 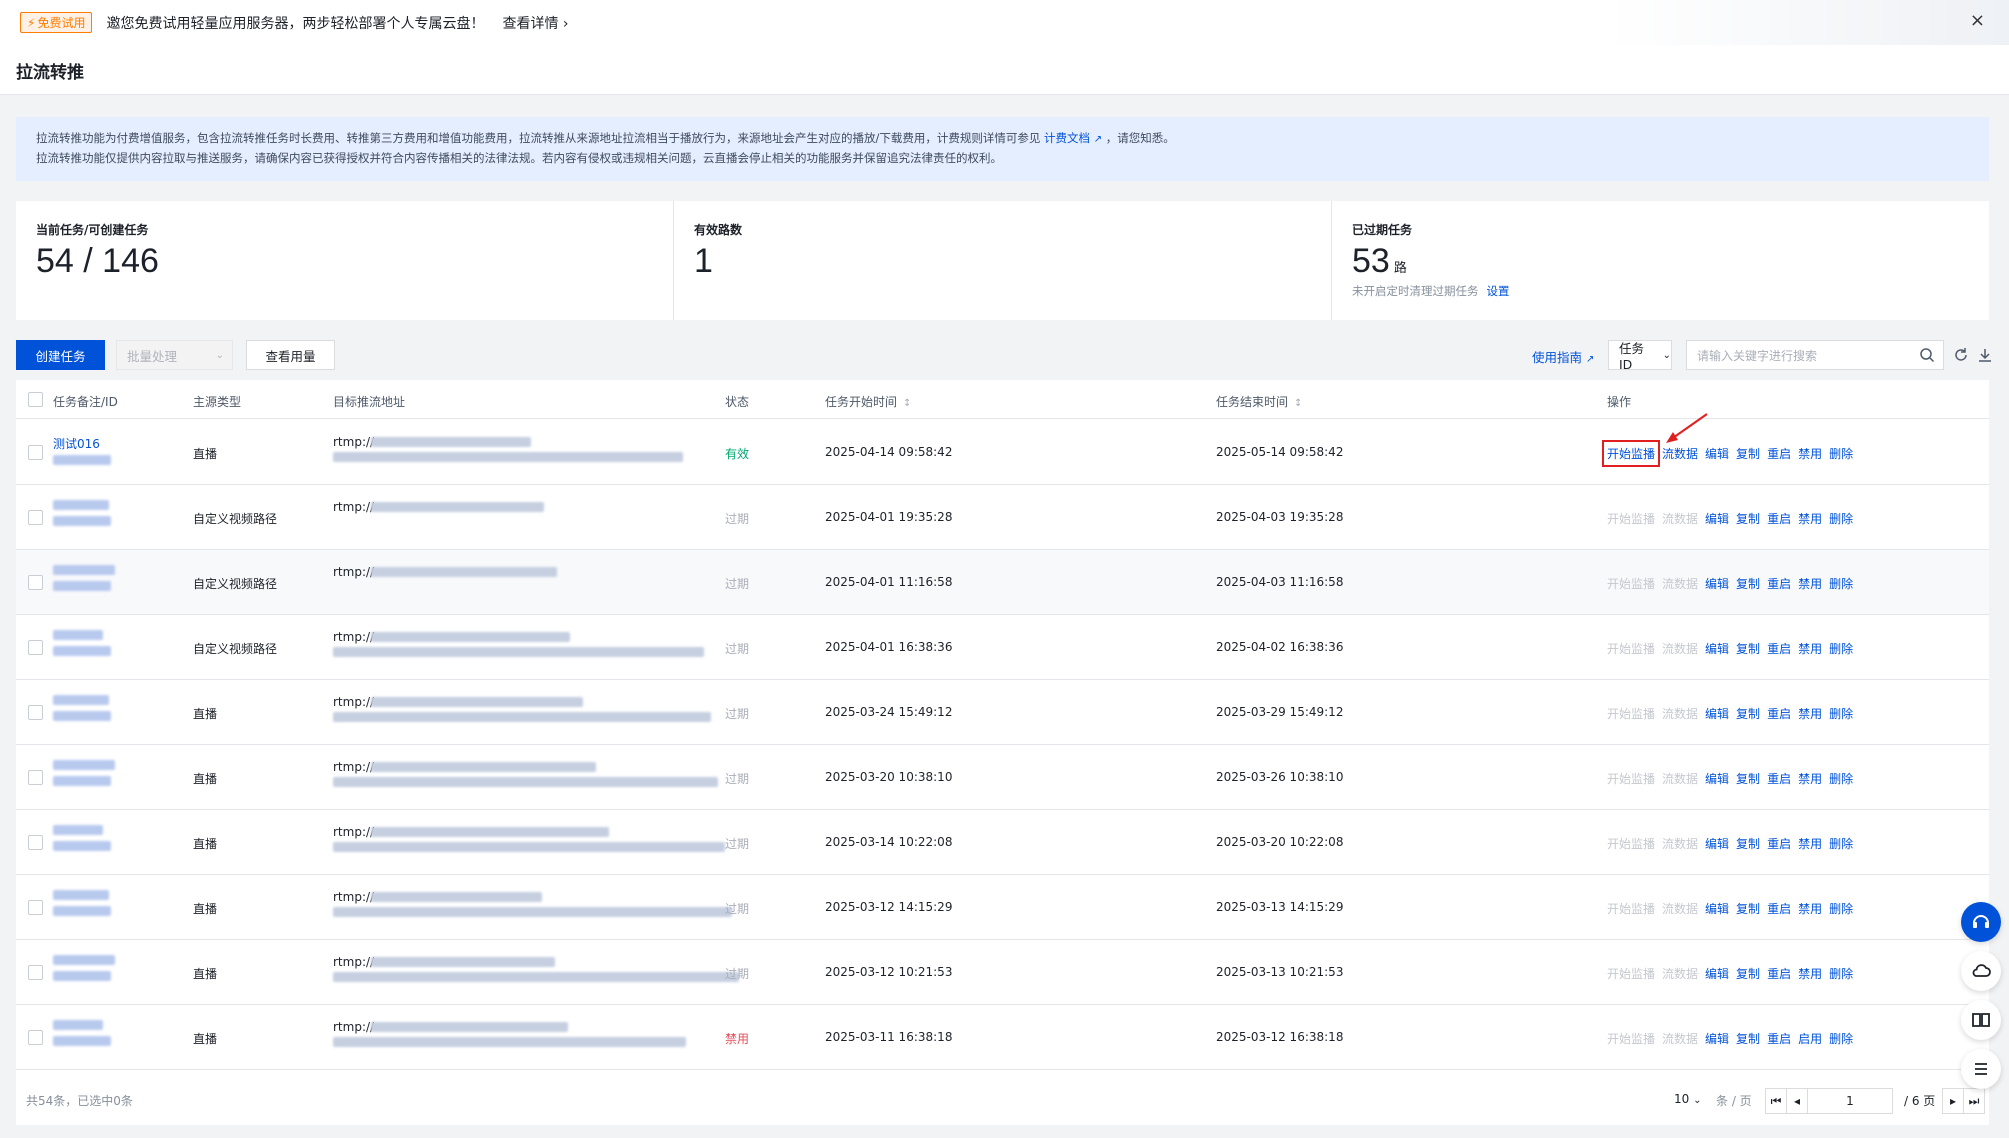 What do you see at coordinates (1640, 356) in the screenshot?
I see `filter-field-select: 任务ID ⌄` at bounding box center [1640, 356].